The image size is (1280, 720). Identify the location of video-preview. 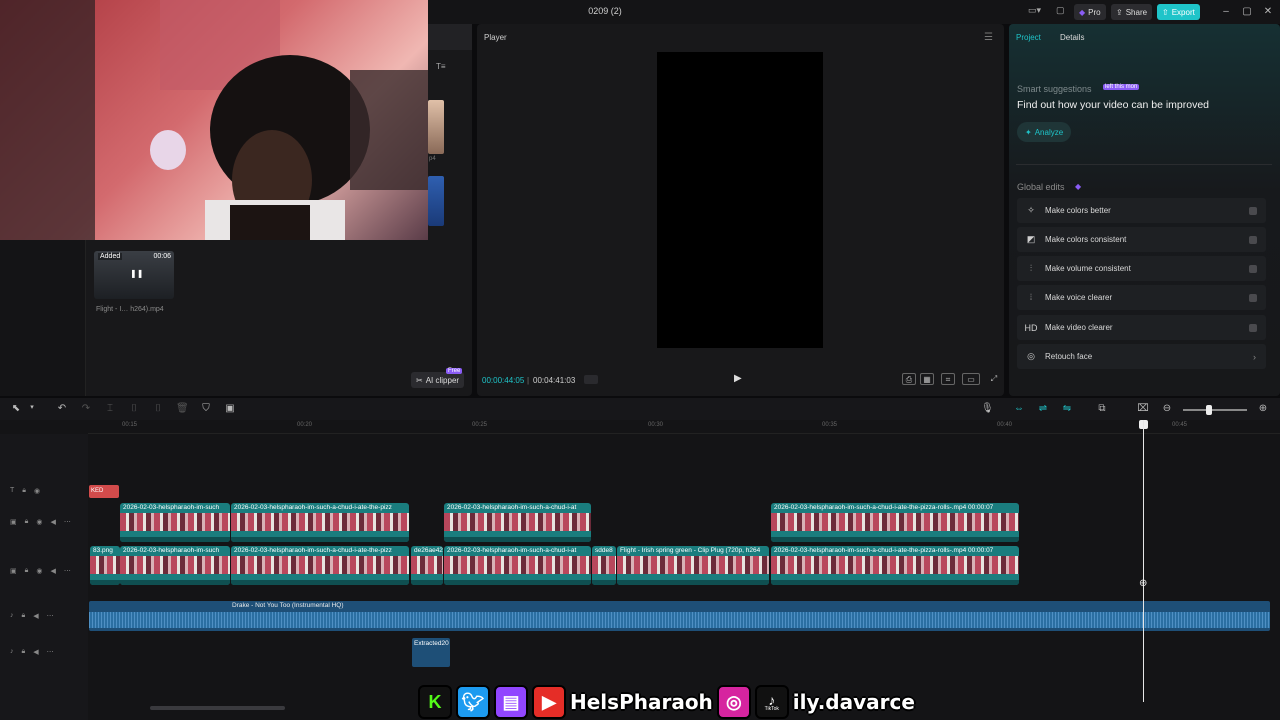
(740, 200).